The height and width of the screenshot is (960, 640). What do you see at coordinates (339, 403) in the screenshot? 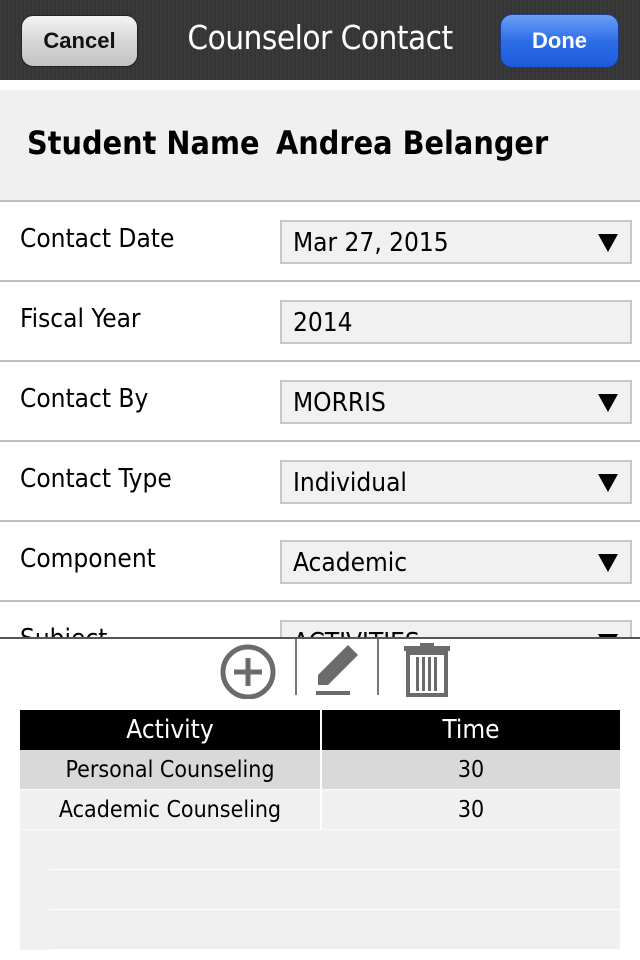
I see `contact-by-value: MORRIS` at bounding box center [339, 403].